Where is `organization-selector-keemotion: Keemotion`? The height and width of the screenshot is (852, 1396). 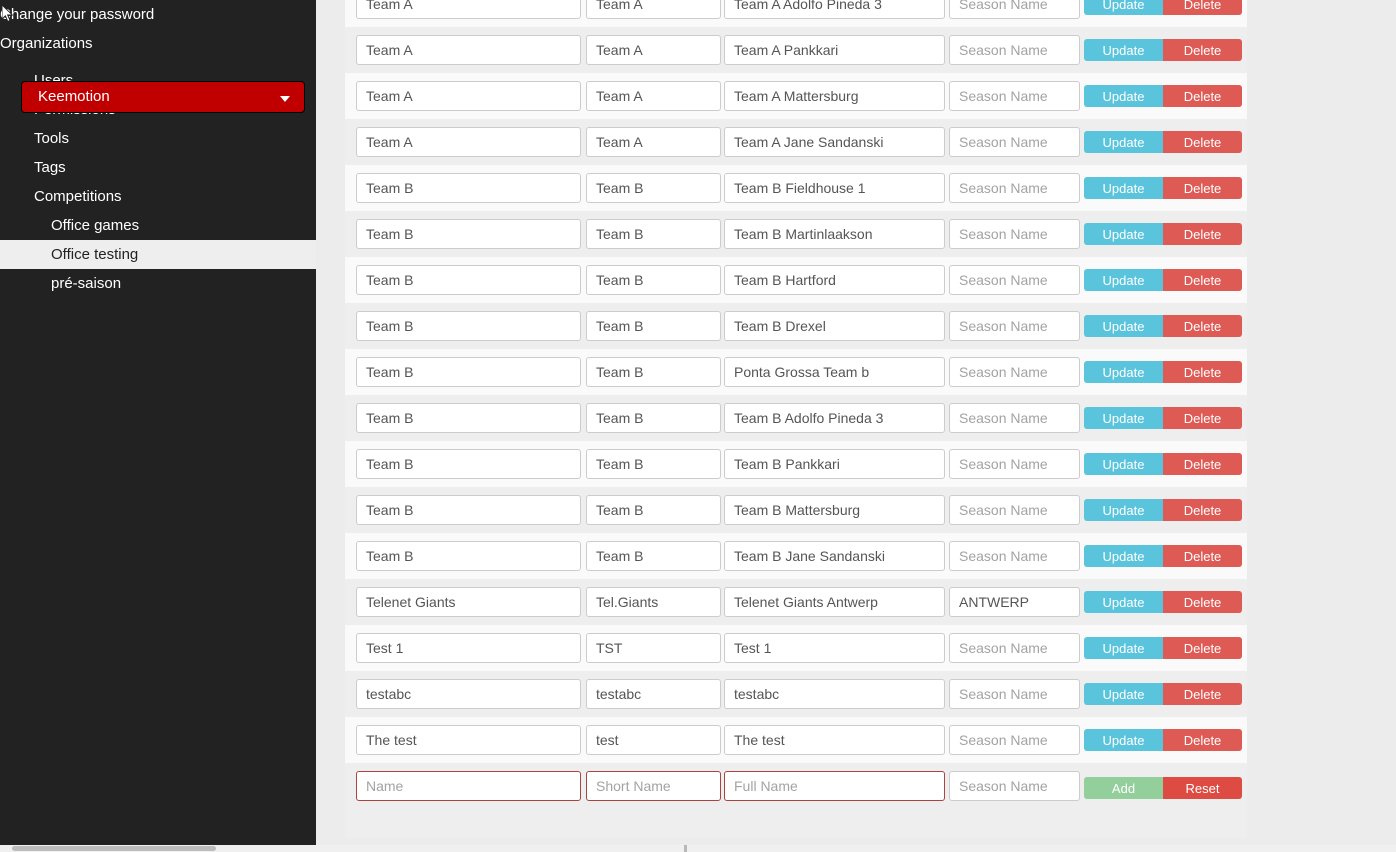 organization-selector-keemotion: Keemotion is located at coordinates (163, 97).